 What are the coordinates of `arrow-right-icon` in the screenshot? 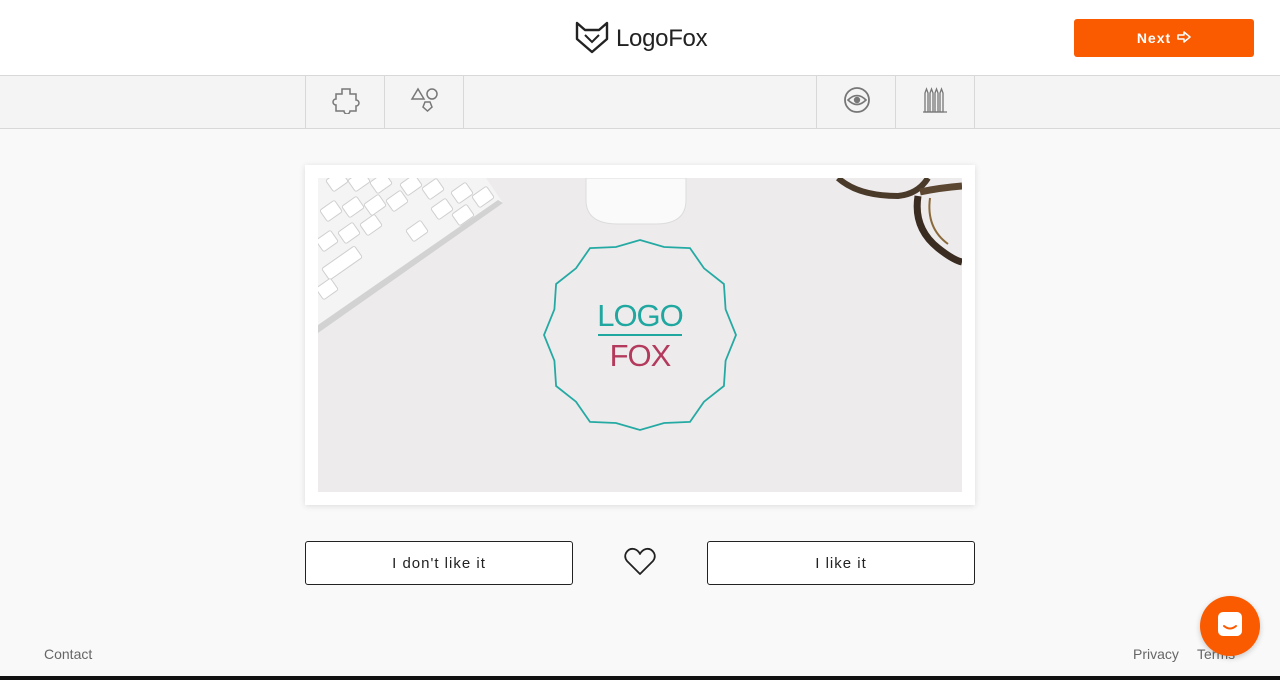 It's located at (1184, 38).